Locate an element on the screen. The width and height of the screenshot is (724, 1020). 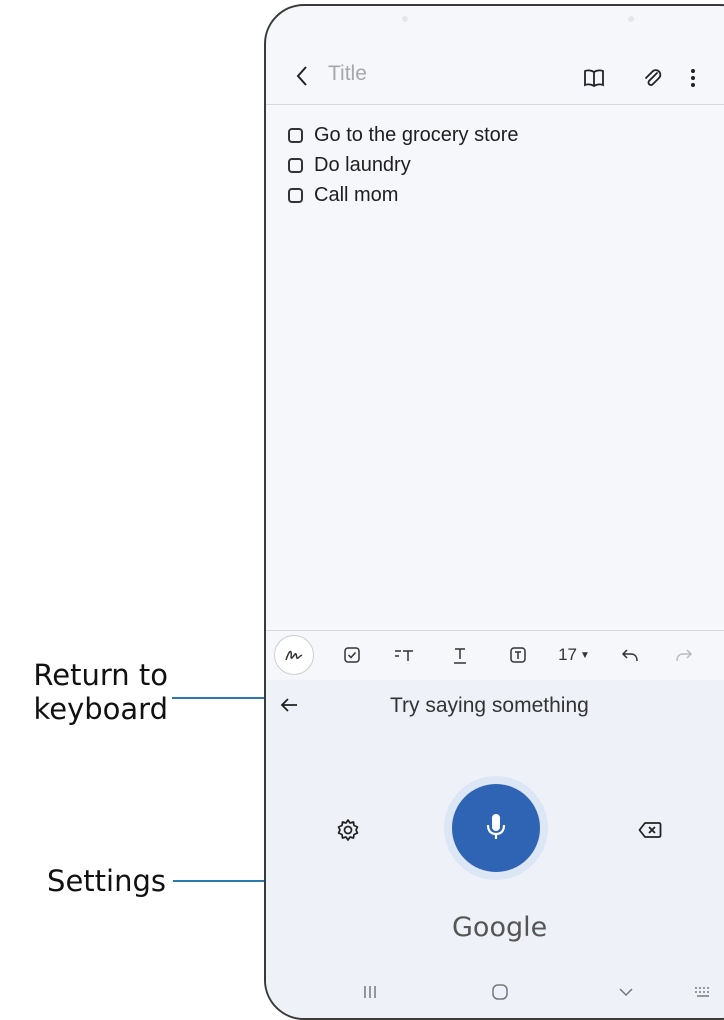
checklist-item: Call mom is located at coordinates (403, 195).